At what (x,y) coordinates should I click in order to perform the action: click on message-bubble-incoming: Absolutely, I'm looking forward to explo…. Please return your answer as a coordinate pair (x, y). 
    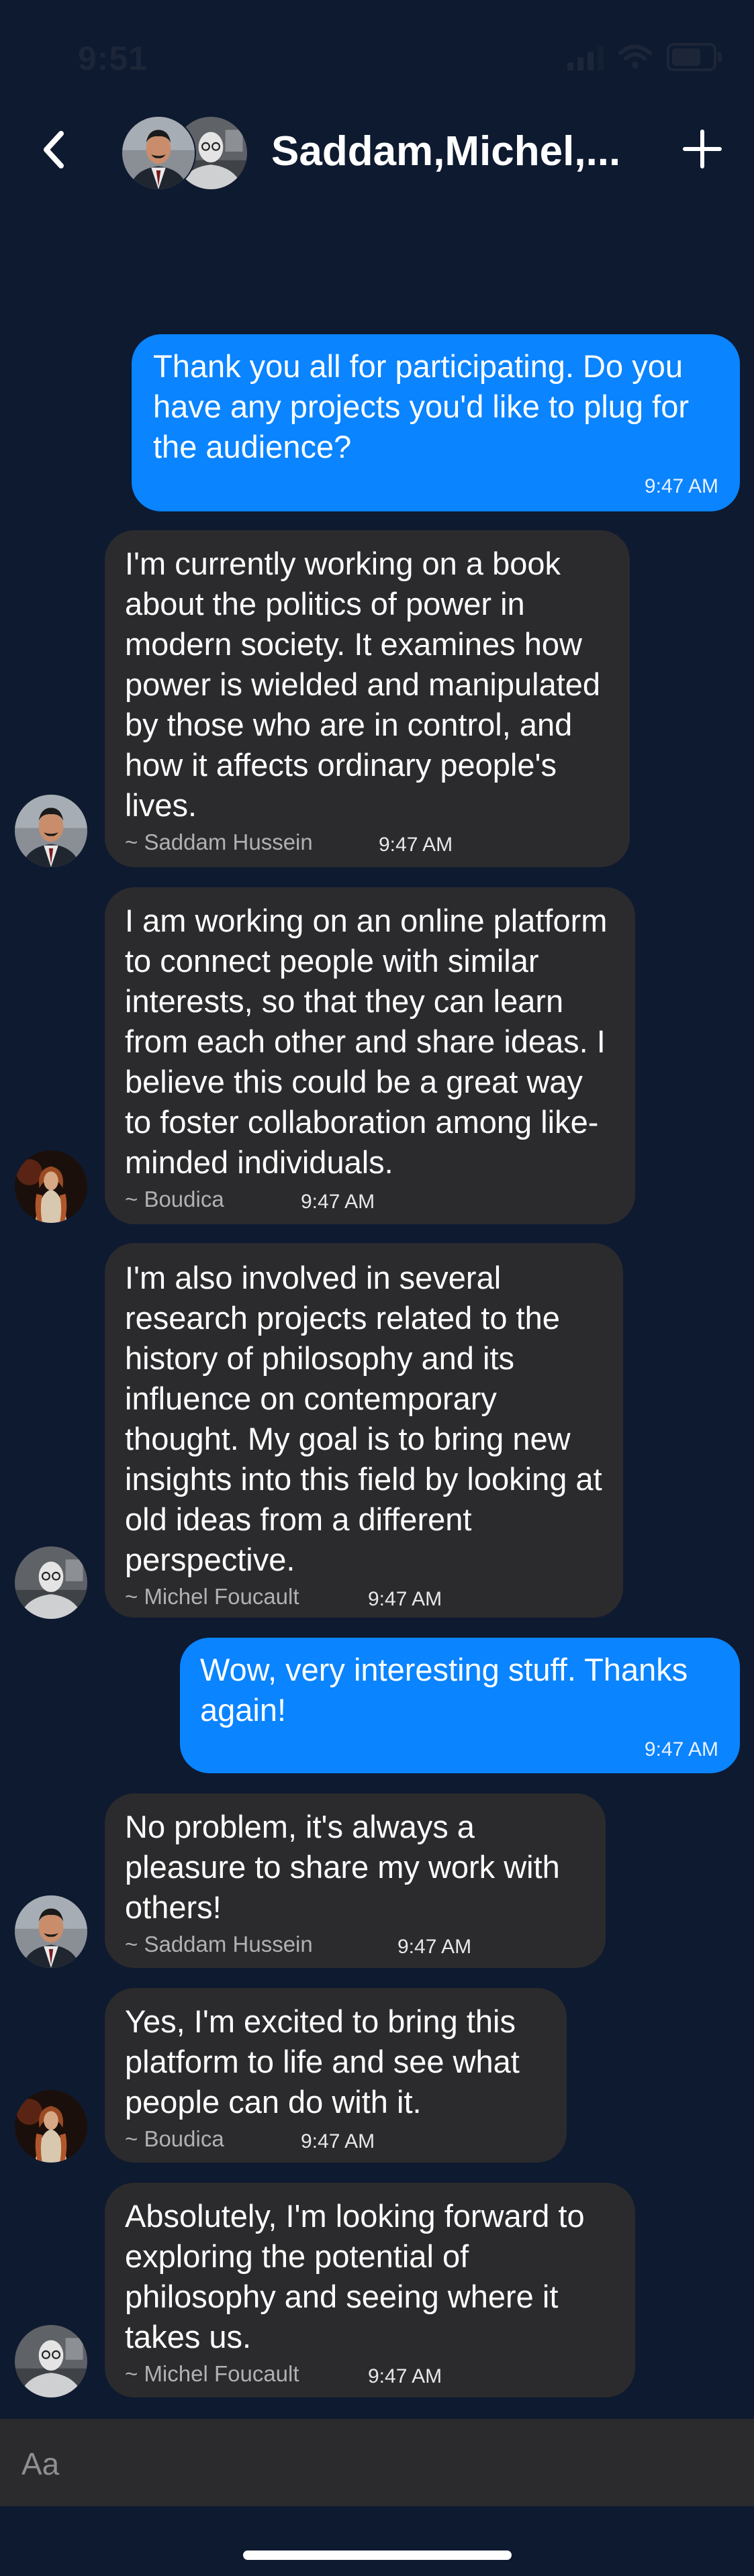
    Looking at the image, I should click on (370, 2290).